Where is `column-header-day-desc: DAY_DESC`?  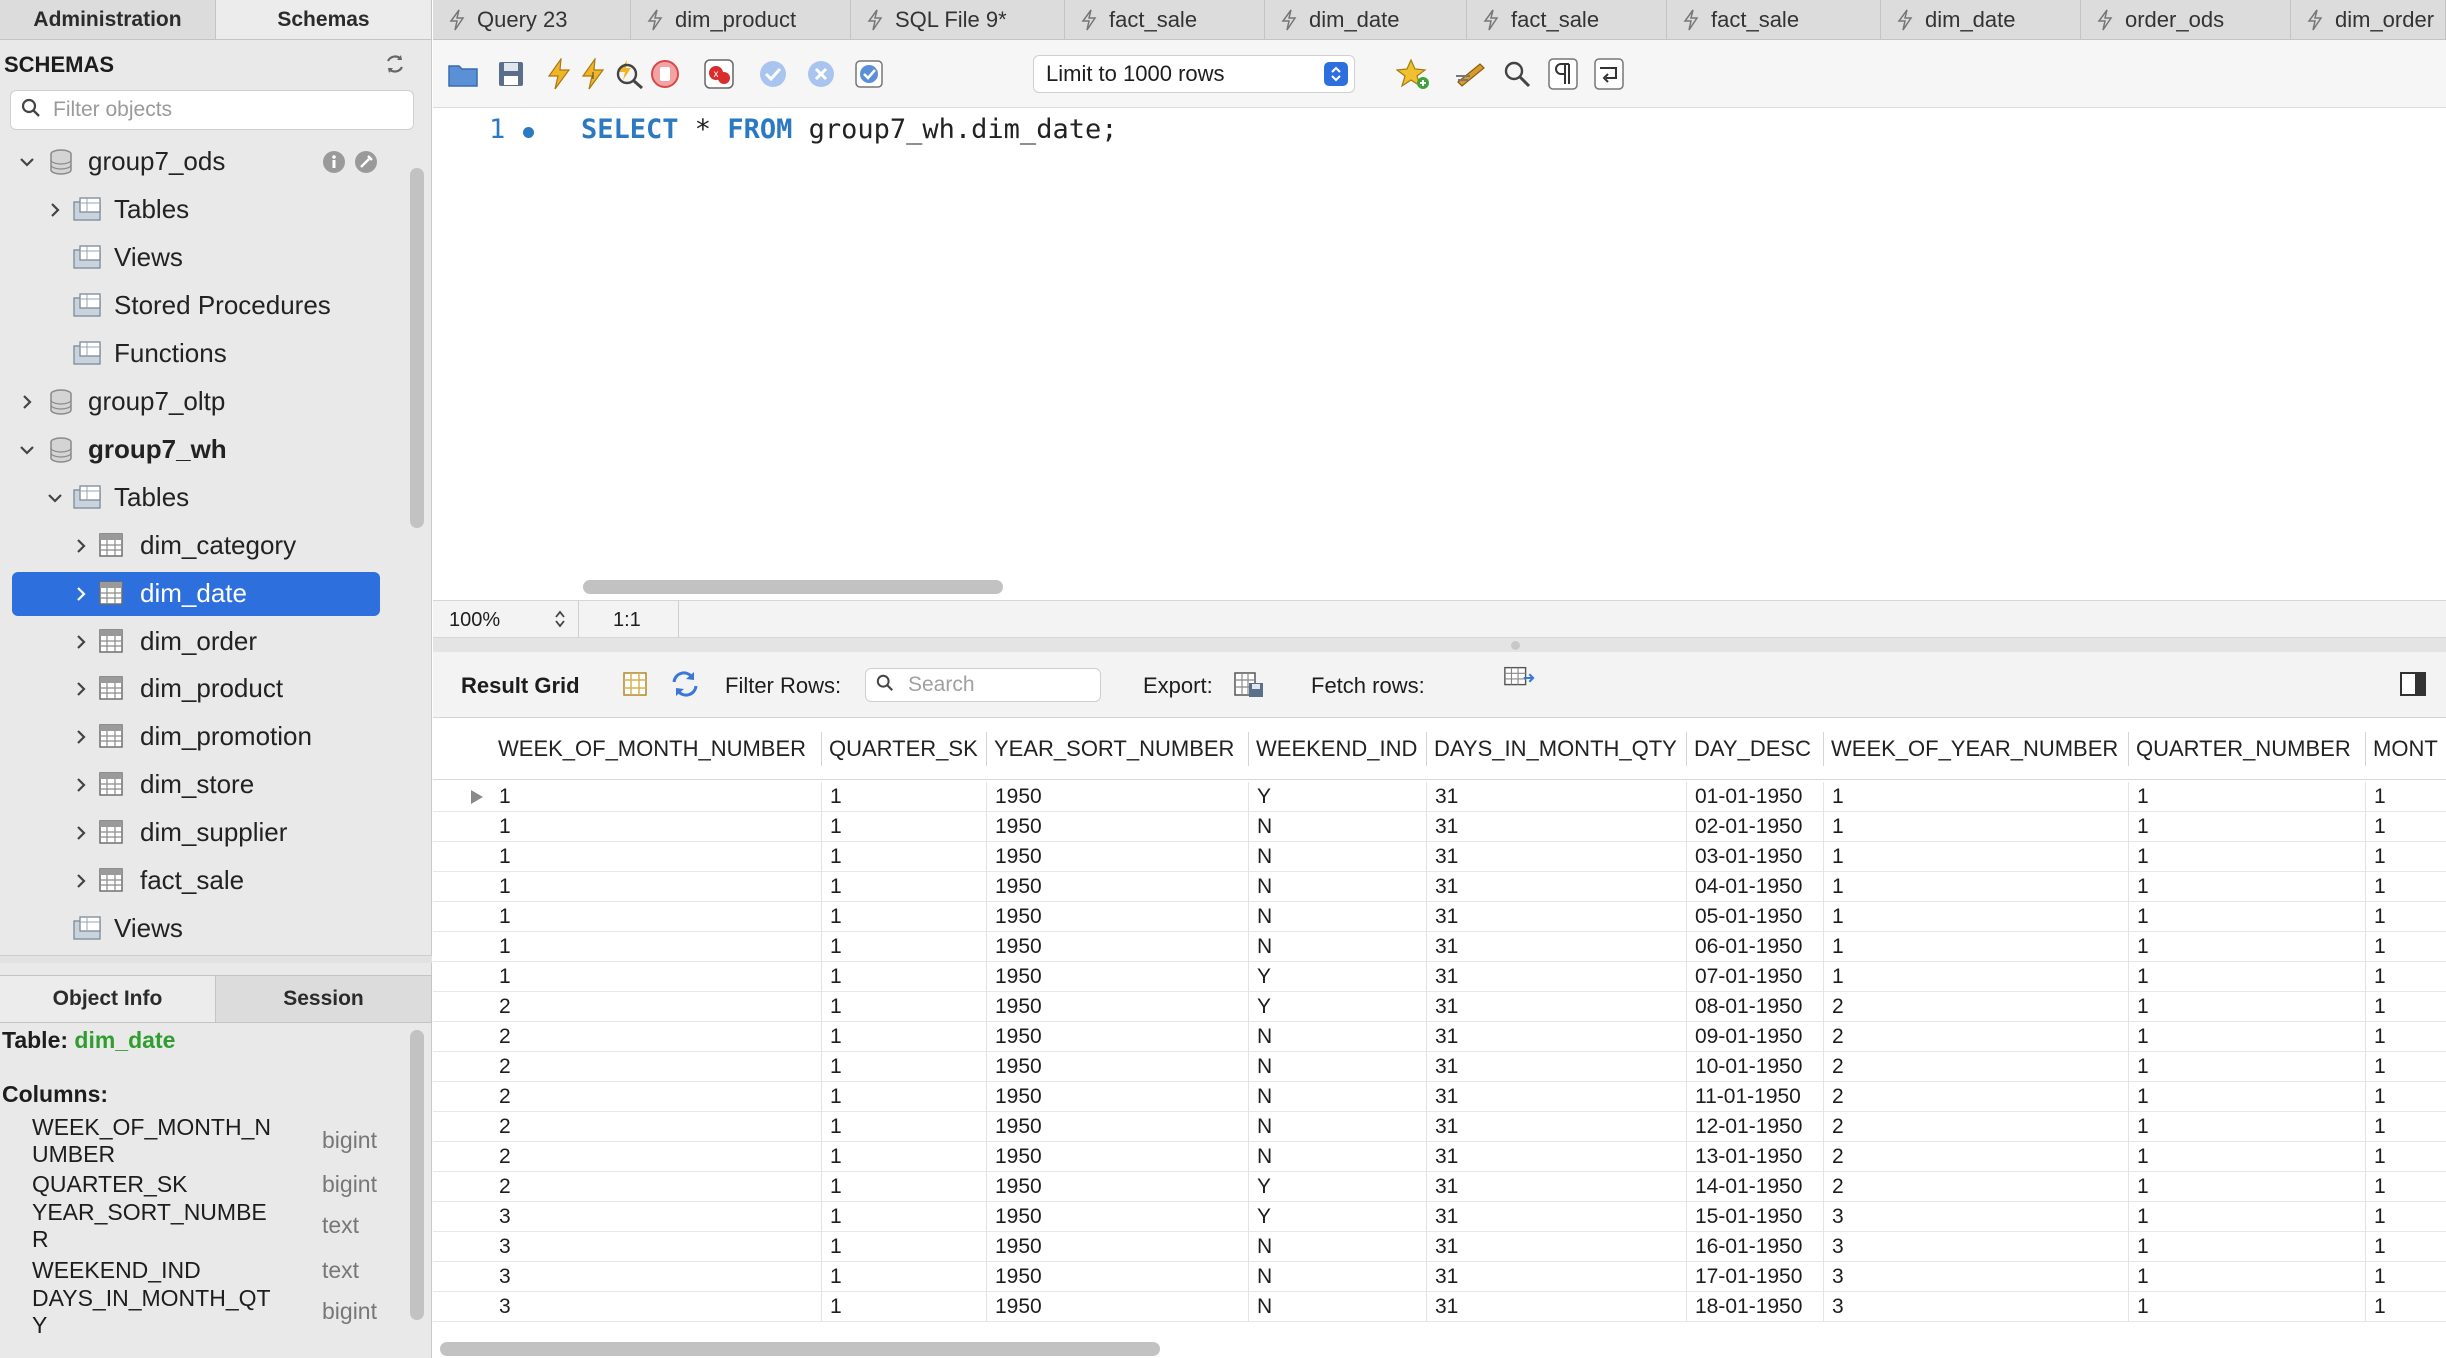
column-header-day-desc: DAY_DESC is located at coordinates (1755, 749).